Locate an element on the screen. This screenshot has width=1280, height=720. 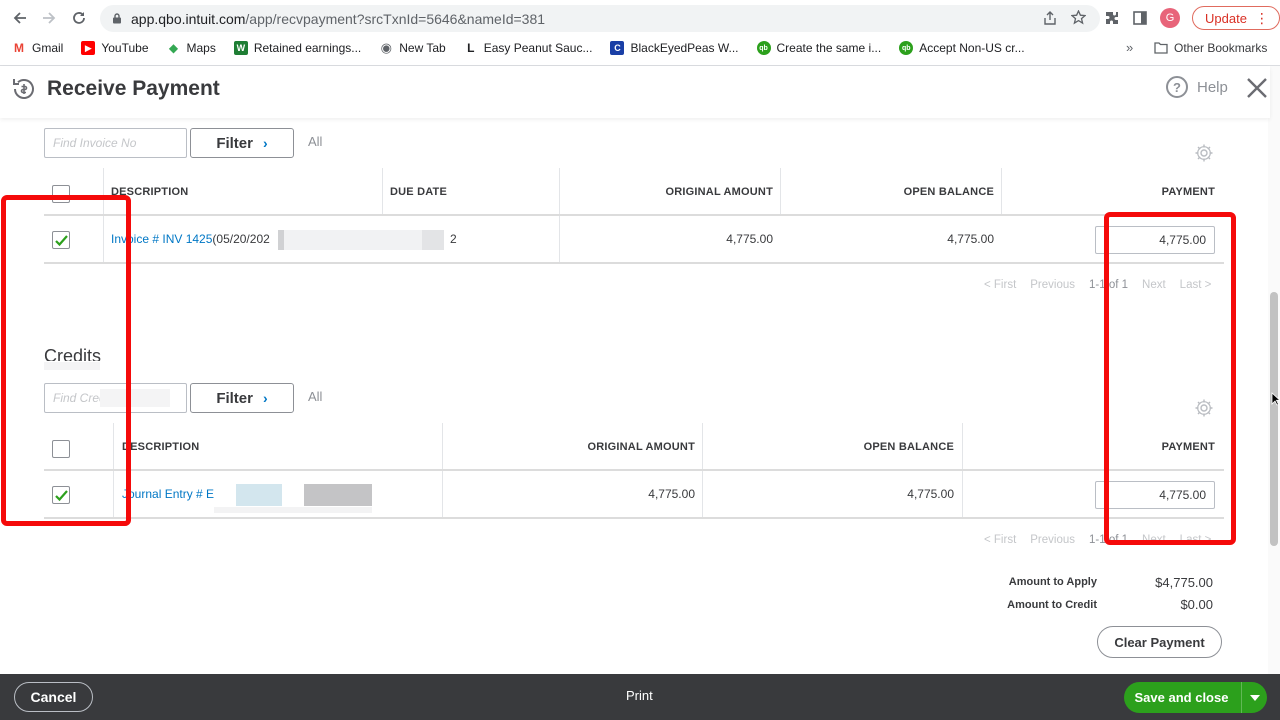
select-all-invoices-checkbox is located at coordinates (61, 194).